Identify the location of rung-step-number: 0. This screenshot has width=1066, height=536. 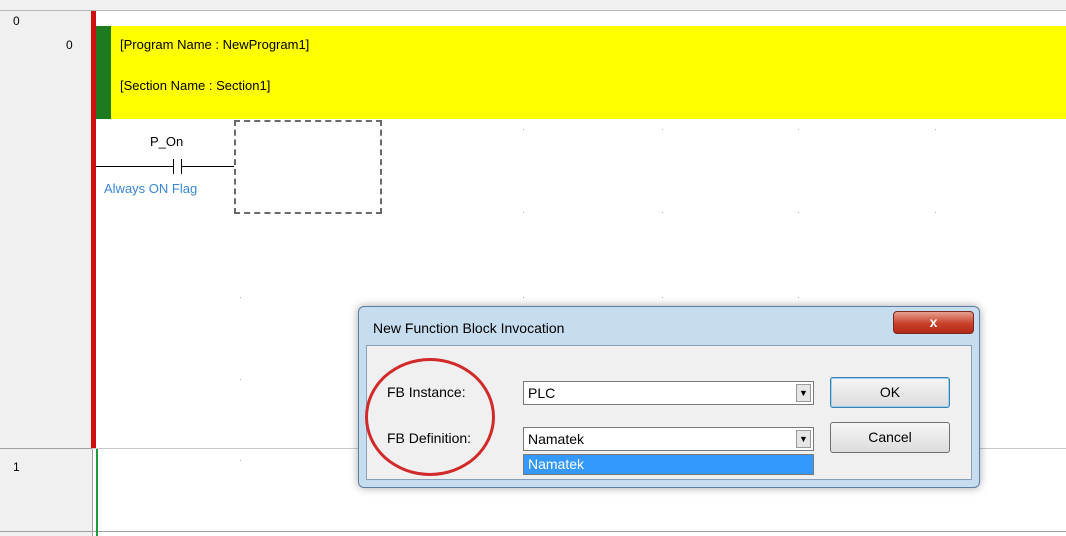
(69, 45).